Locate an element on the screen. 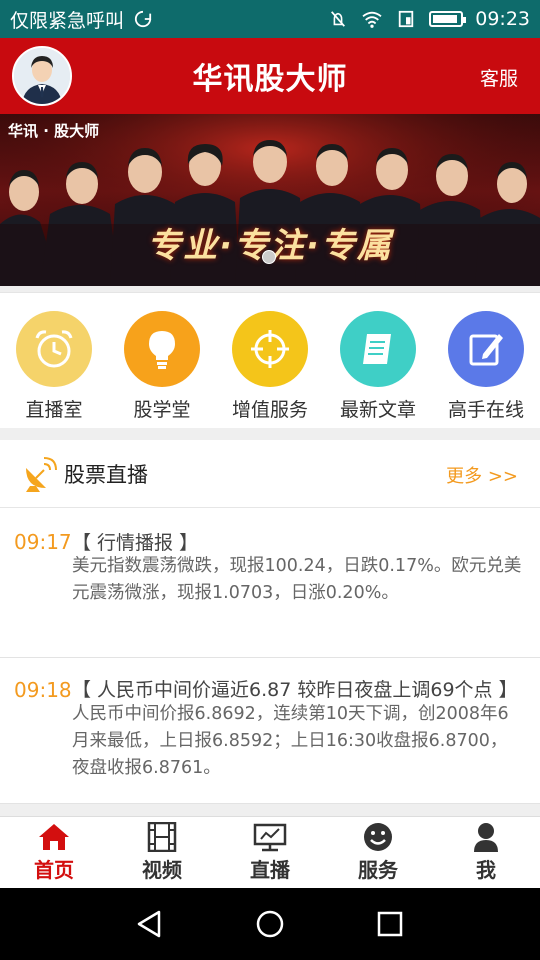 This screenshot has height=960, width=540. menu-label: 股学堂 is located at coordinates (162, 410).